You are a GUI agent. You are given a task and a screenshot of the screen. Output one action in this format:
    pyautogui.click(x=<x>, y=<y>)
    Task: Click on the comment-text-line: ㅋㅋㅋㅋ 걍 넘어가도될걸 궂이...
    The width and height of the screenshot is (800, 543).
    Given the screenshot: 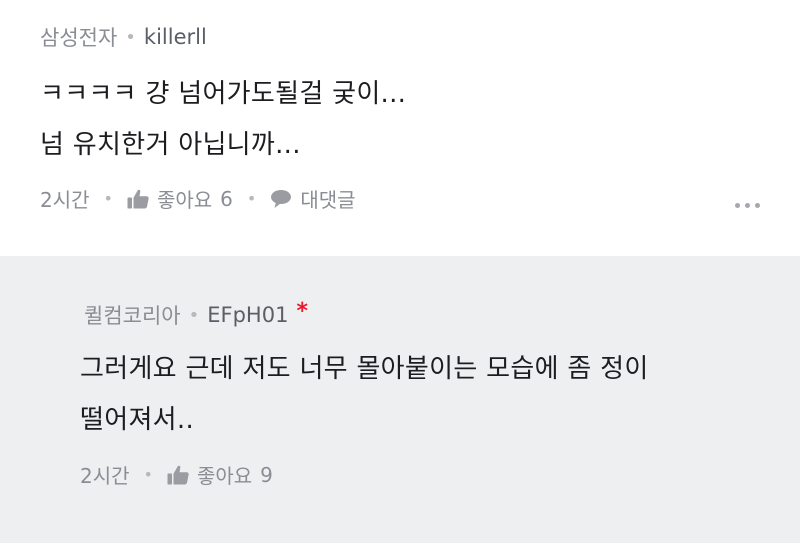 What is the action you would take?
    pyautogui.click(x=223, y=94)
    